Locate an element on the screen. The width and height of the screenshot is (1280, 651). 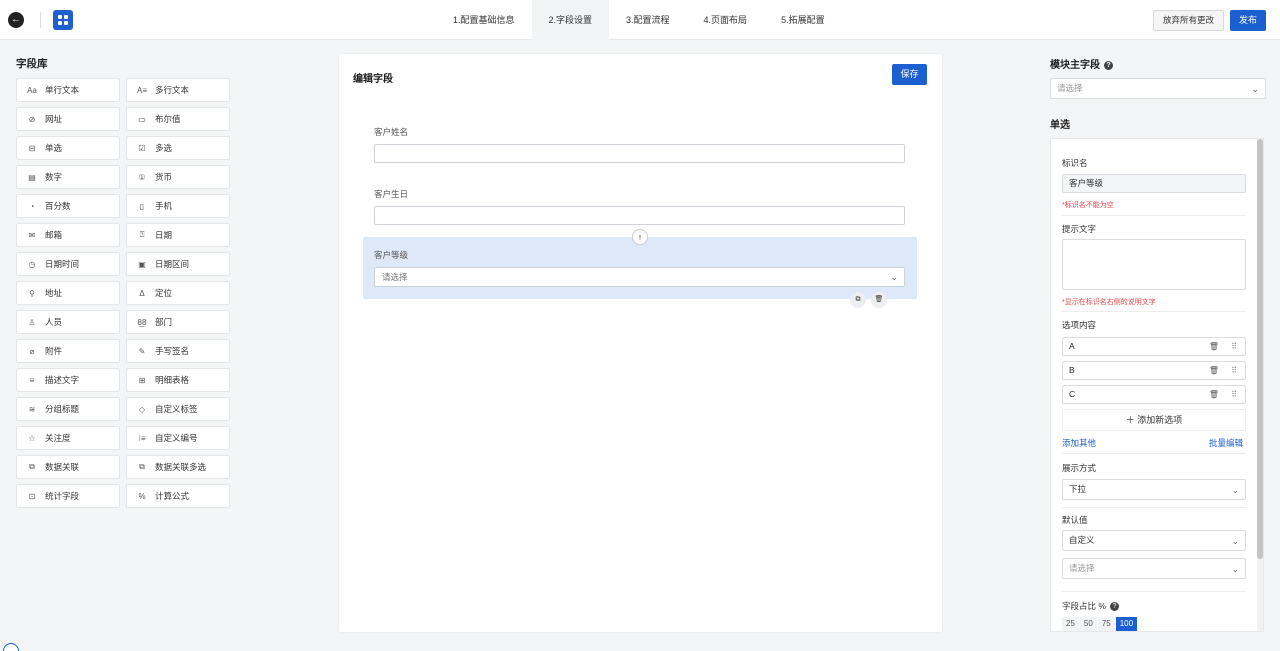
tip-textarea is located at coordinates (1154, 264).